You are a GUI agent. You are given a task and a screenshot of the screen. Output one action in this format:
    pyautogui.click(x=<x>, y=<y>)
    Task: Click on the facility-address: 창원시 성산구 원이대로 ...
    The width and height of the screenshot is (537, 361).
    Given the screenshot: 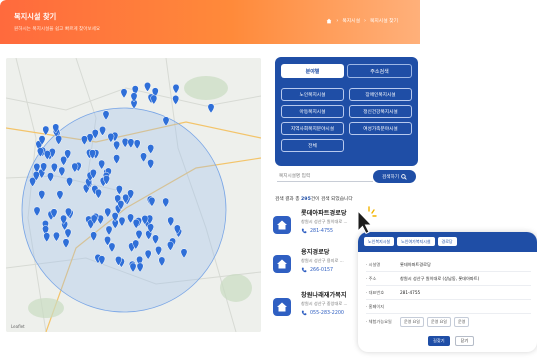 What is the action you would take?
    pyautogui.click(x=324, y=221)
    